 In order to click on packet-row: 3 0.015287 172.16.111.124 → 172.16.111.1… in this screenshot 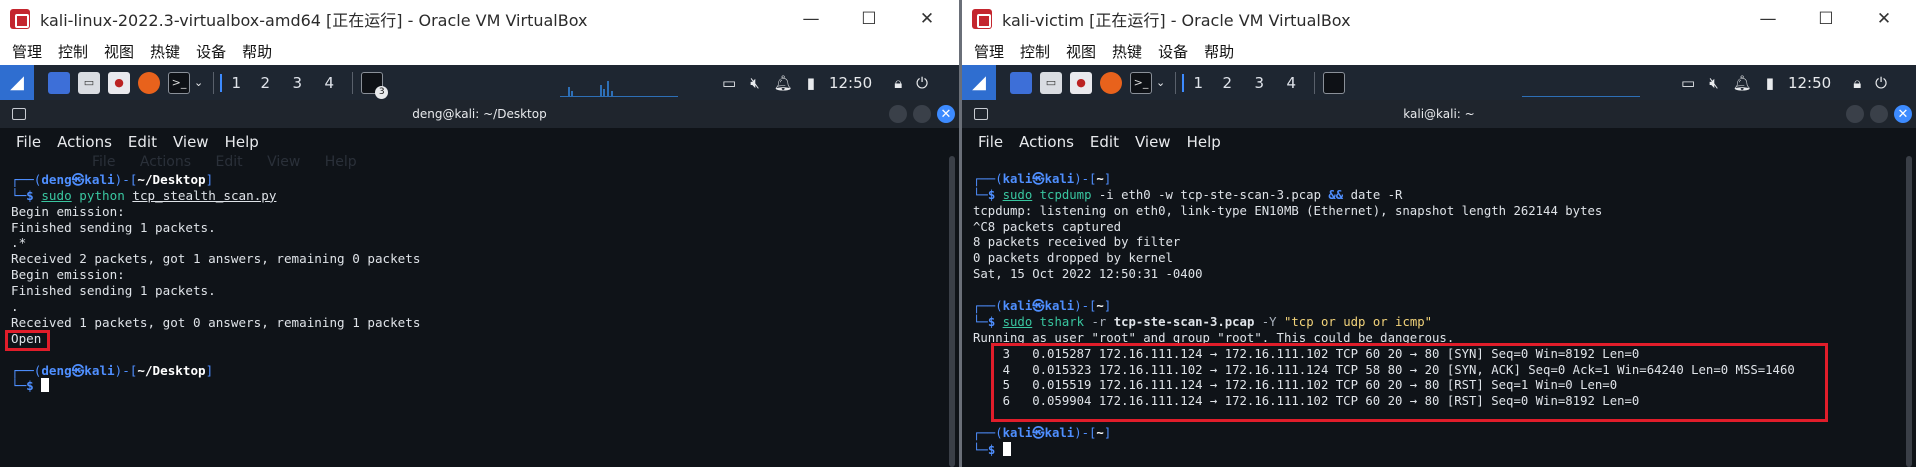, I will do `click(1306, 353)`.